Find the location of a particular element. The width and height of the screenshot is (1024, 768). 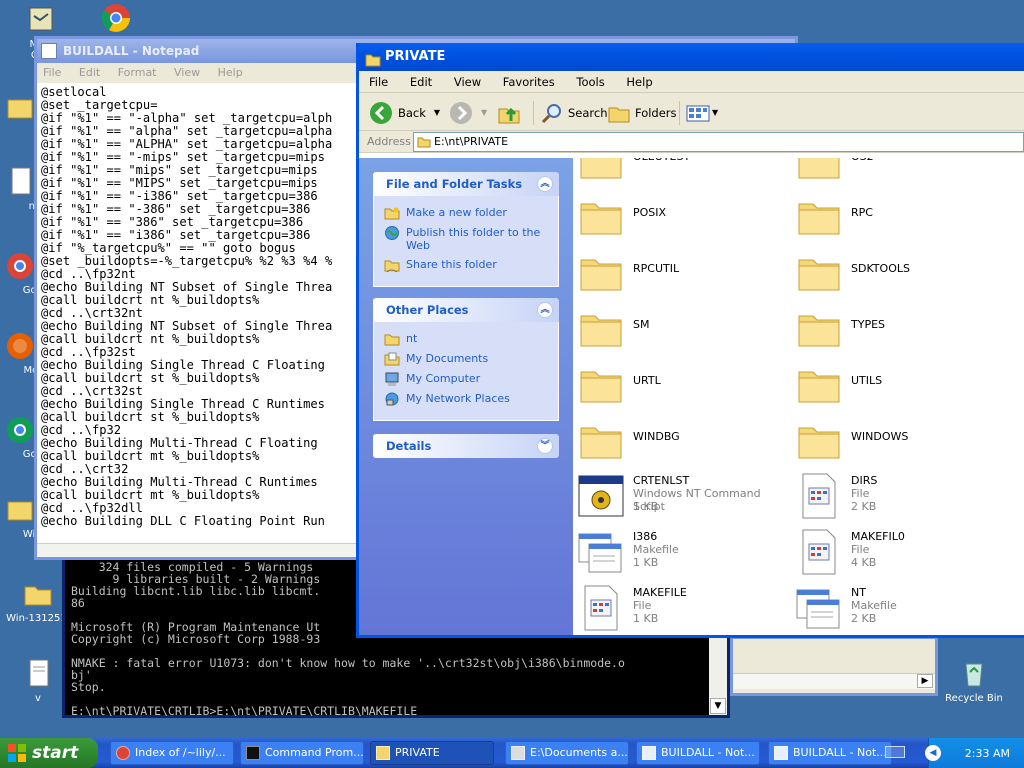

share-folder-link: Share this folder is located at coordinates (467, 265).